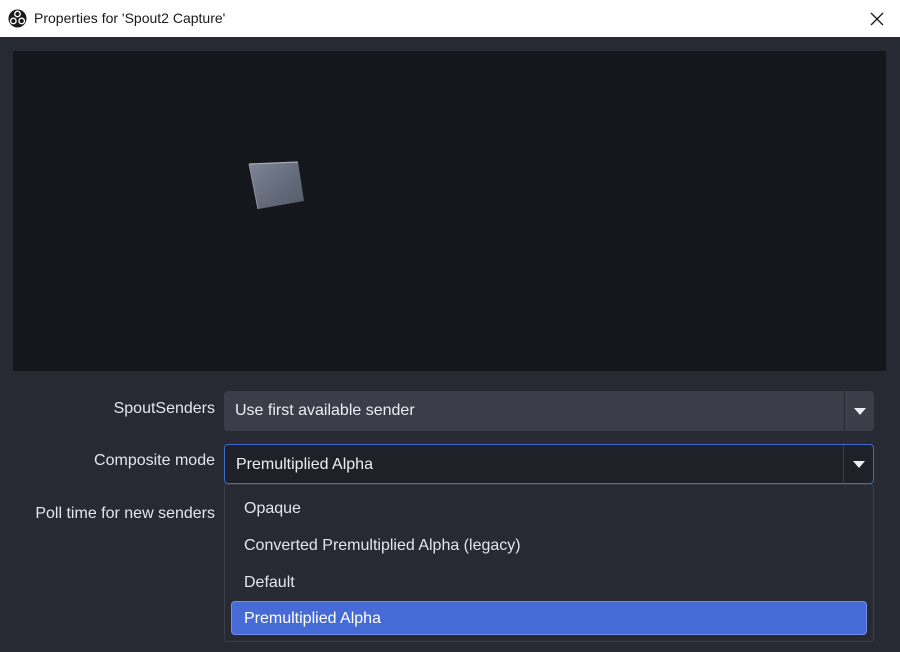  What do you see at coordinates (164, 408) in the screenshot?
I see `spout-senders-label: SpoutSenders` at bounding box center [164, 408].